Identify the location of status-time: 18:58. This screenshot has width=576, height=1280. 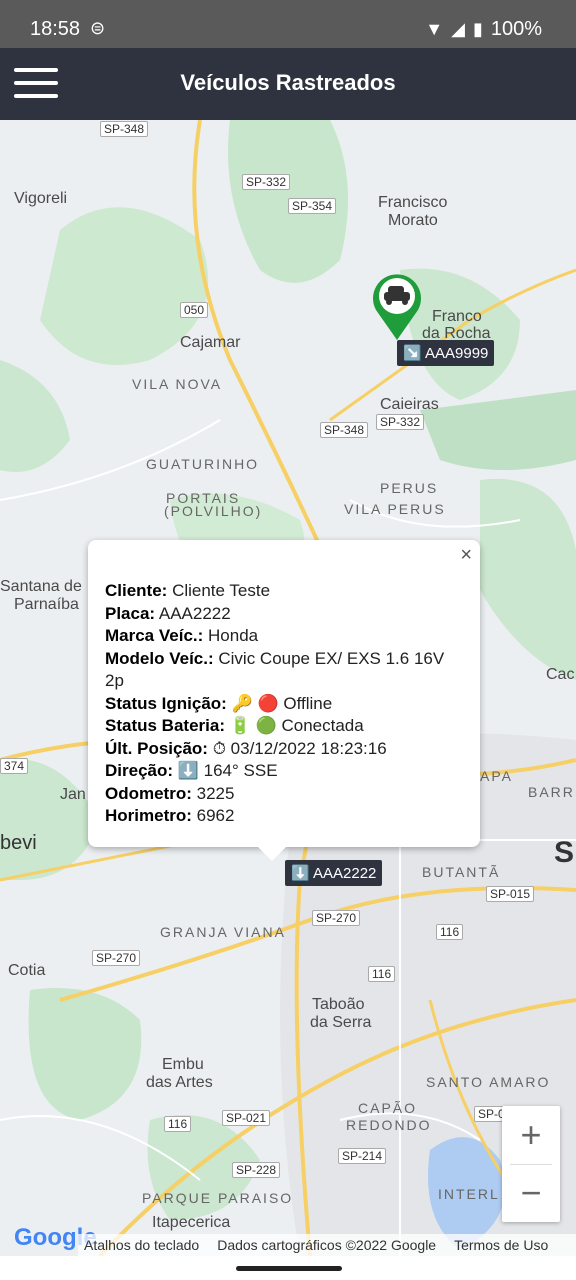
(55, 29).